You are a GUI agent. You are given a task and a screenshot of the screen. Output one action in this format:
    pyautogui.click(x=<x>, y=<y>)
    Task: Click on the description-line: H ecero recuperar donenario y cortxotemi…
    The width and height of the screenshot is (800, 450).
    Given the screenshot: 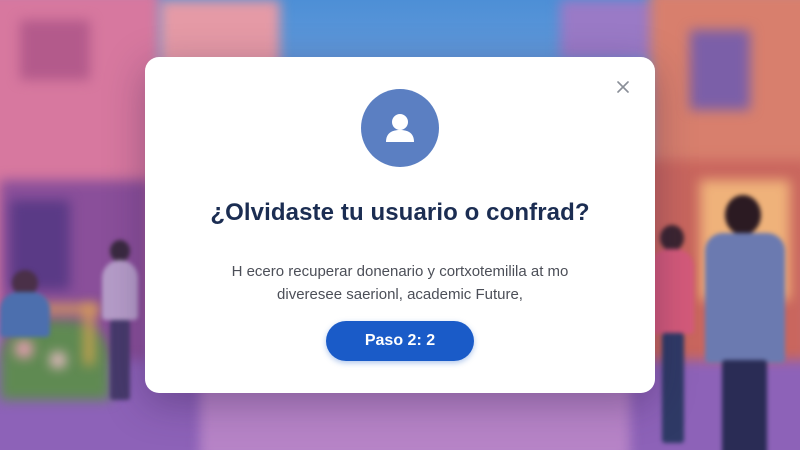 What is the action you would take?
    pyautogui.click(x=400, y=271)
    